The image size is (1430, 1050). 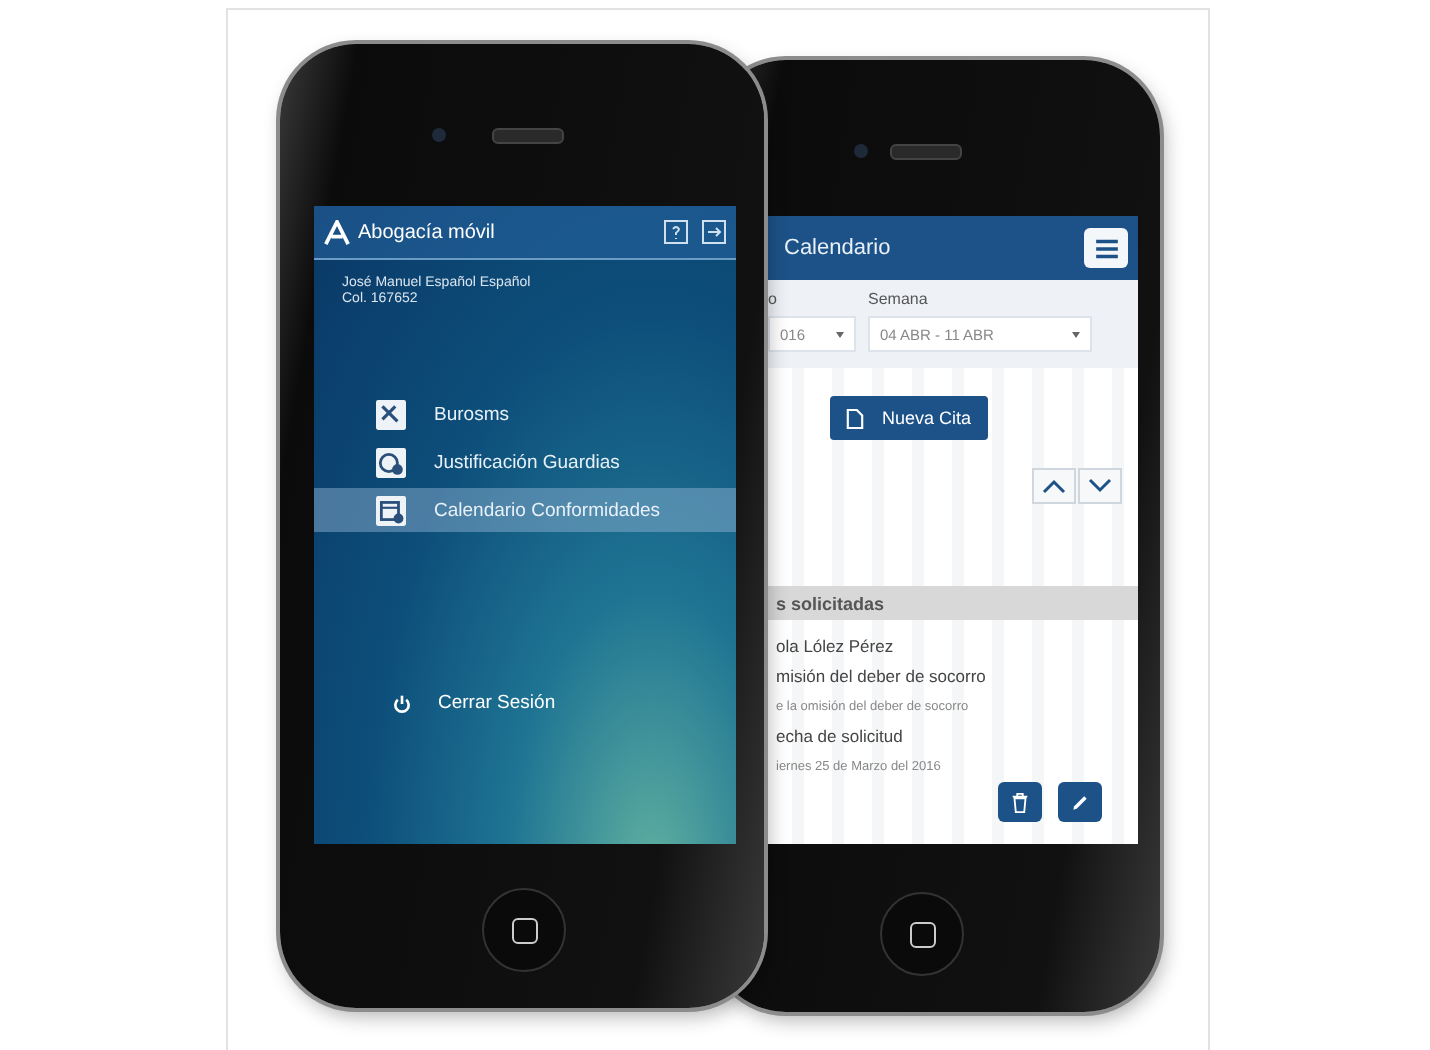 I want to click on logout-icon, so click(x=714, y=232).